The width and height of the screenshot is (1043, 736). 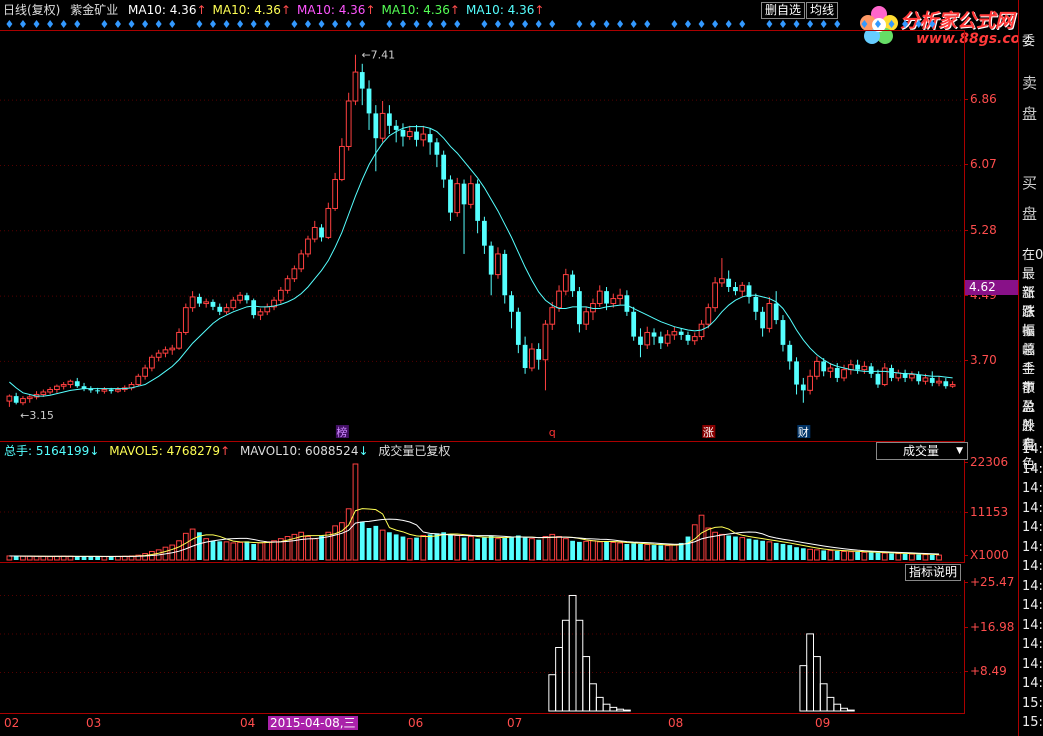 I want to click on ma-legend-arrow: ↑, so click(x=539, y=10).